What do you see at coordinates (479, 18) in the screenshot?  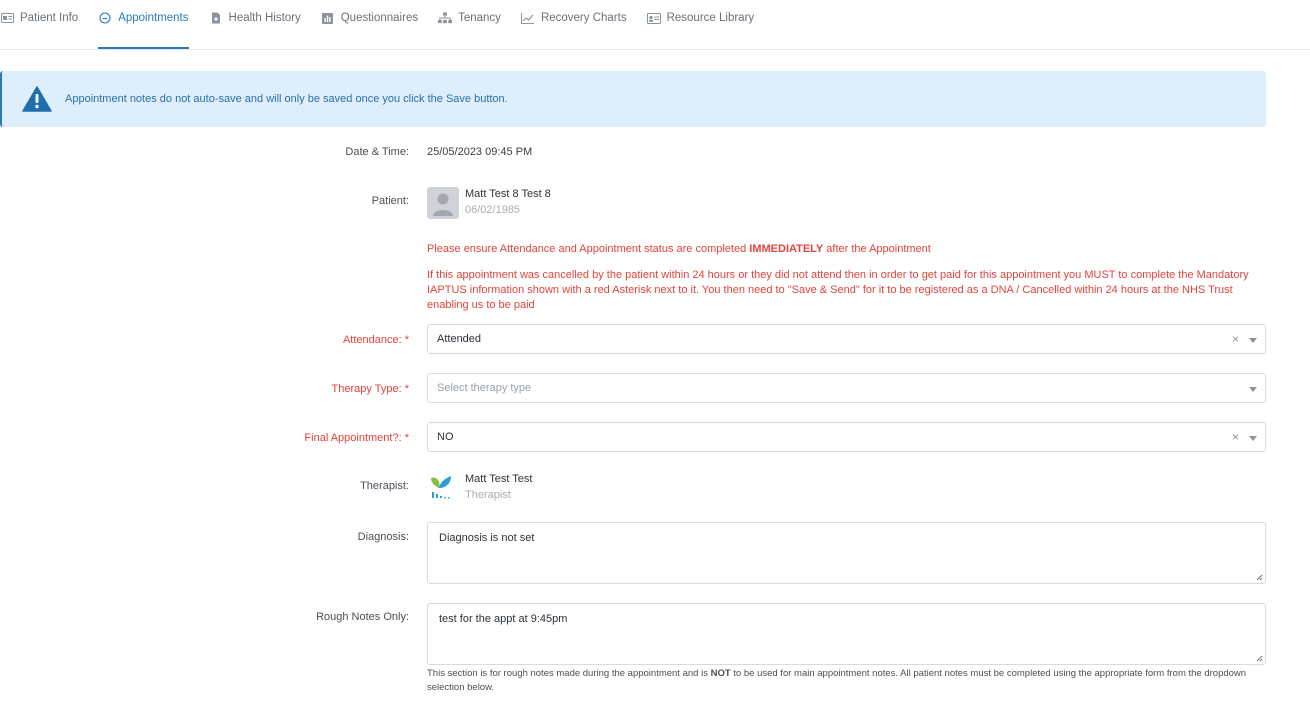 I see `tab-label: Tenancy` at bounding box center [479, 18].